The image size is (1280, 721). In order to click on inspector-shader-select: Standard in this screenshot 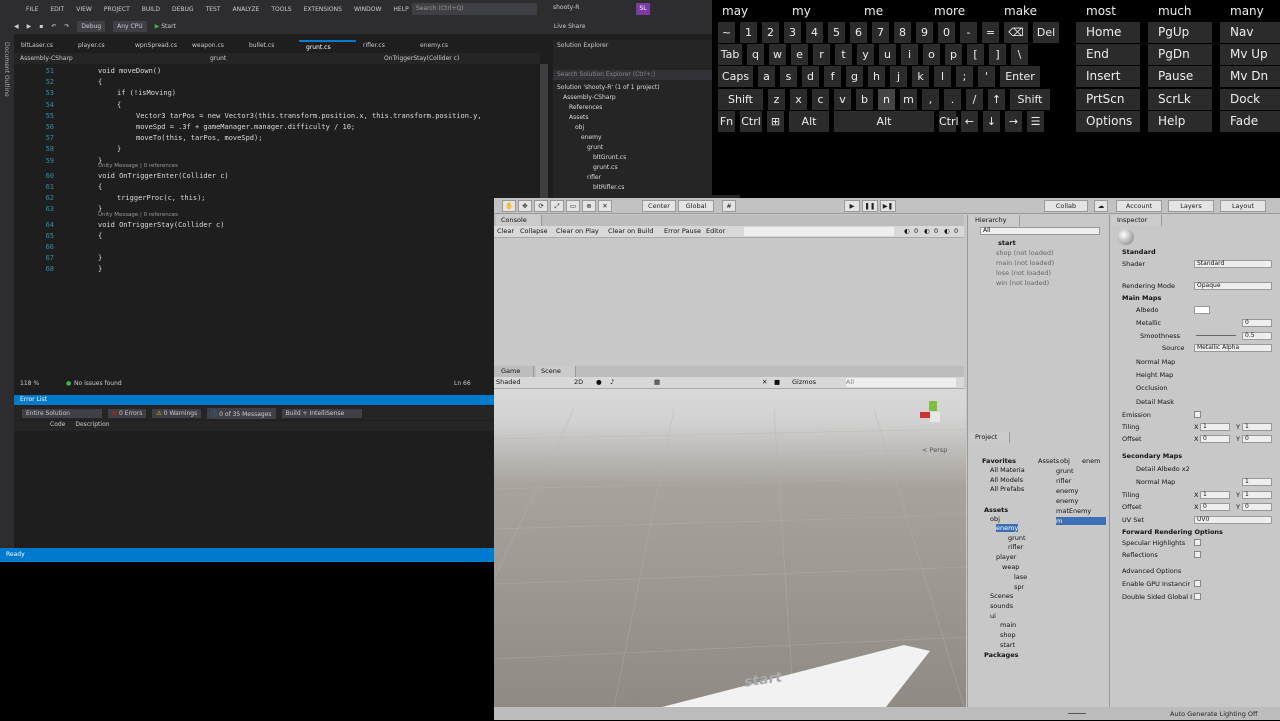, I will do `click(1233, 264)`.